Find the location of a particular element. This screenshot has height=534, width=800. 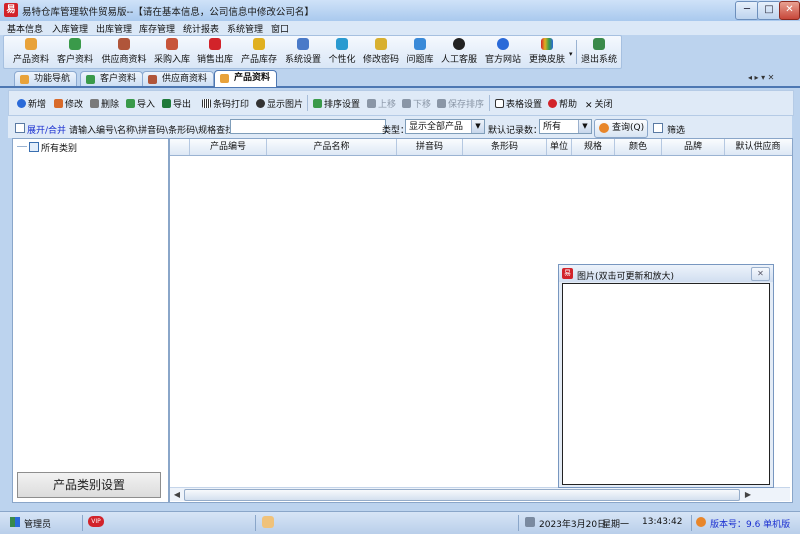

search-input is located at coordinates (308, 126).